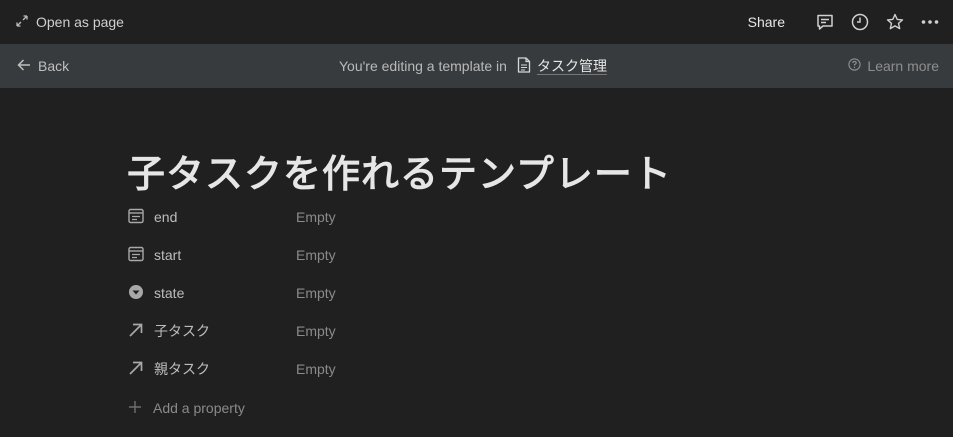  Describe the element at coordinates (140, 408) in the screenshot. I see `plus-icon` at that location.